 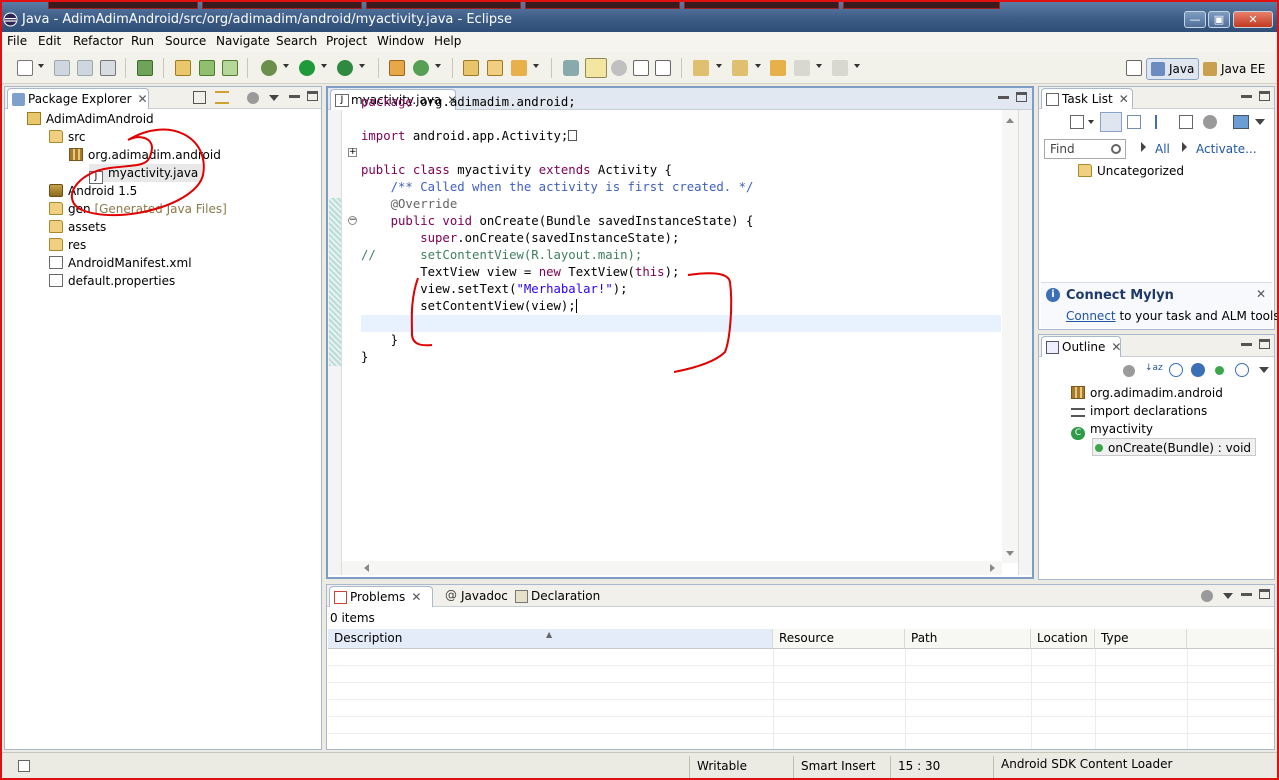 I want to click on refresh-icon, so click(x=421, y=68).